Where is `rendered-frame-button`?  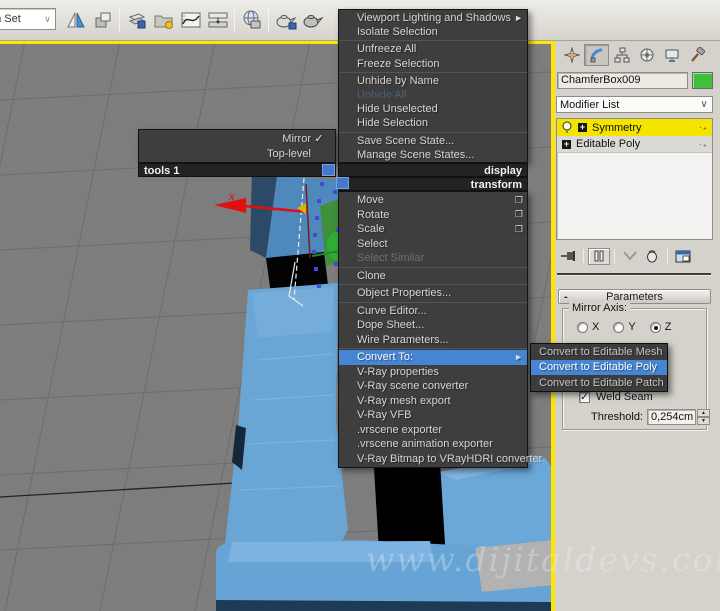
rendered-frame-button is located at coordinates (285, 20).